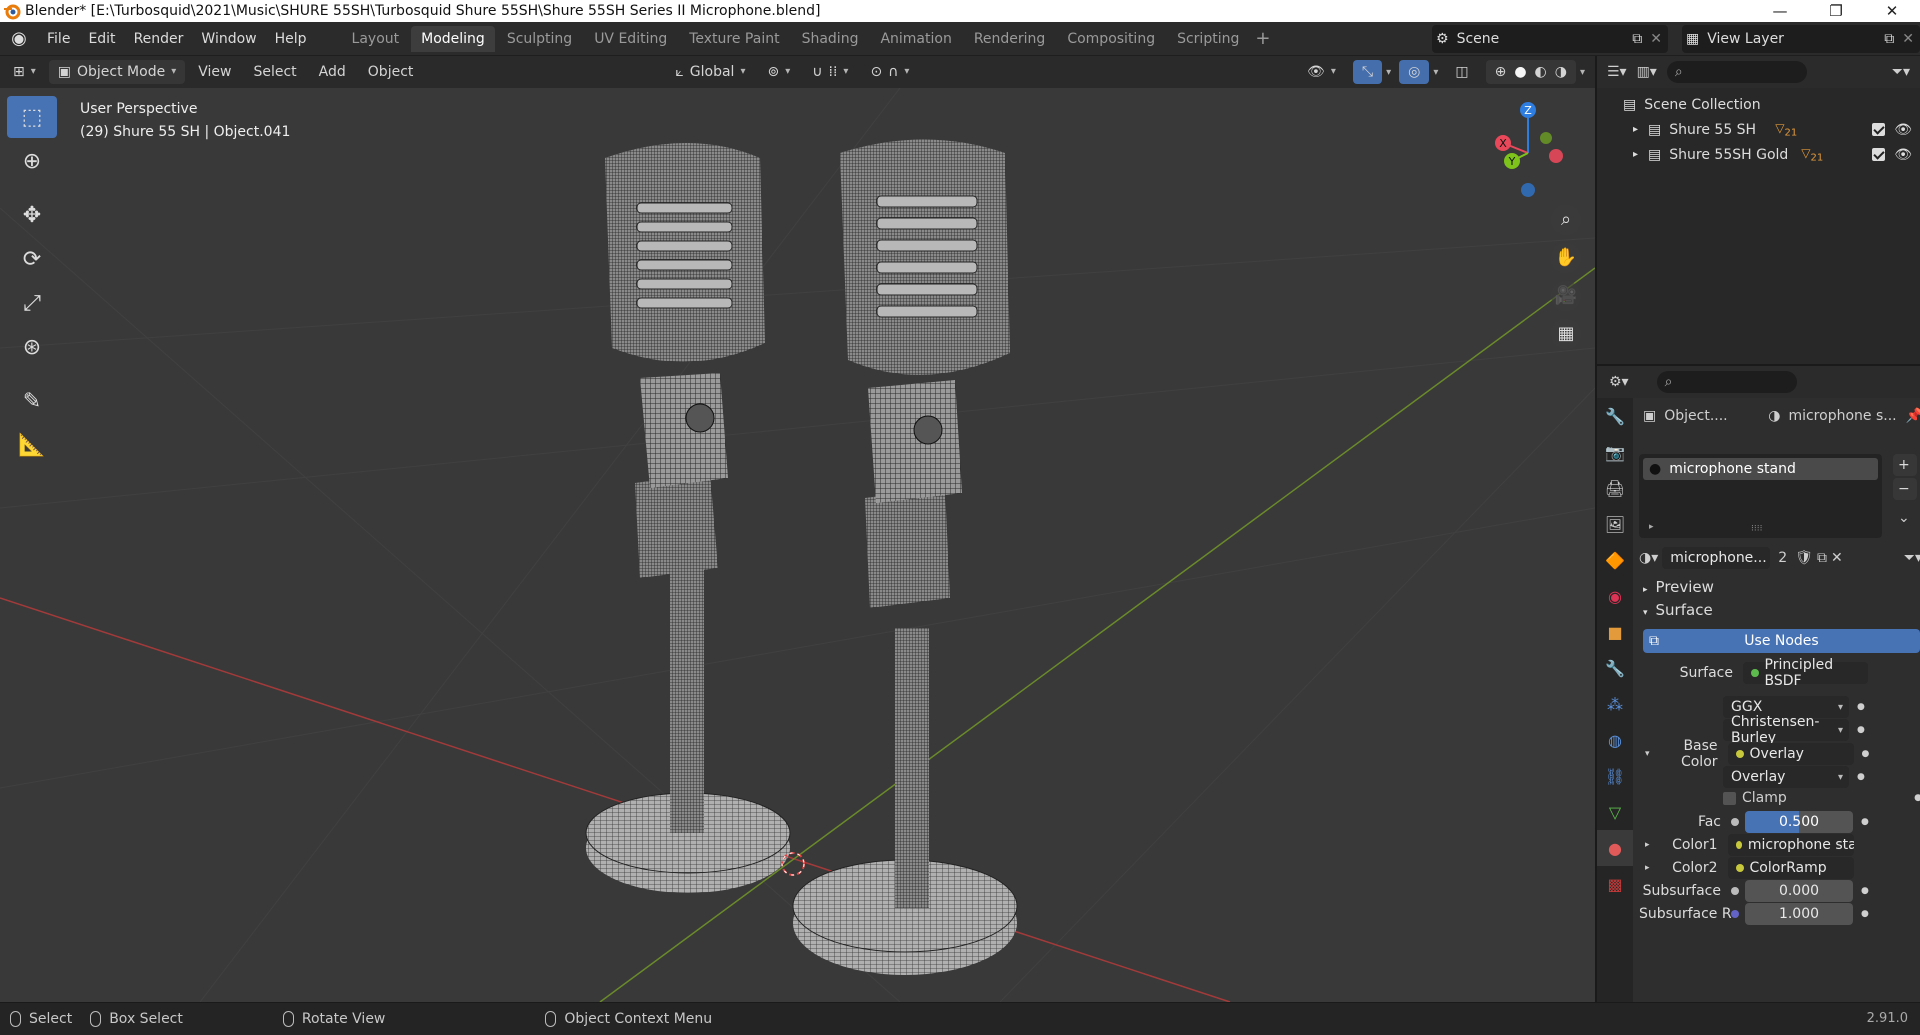  I want to click on collection-row: ▸ ▤ Shure 55SH Gold ▽21 👁, so click(1758, 154).